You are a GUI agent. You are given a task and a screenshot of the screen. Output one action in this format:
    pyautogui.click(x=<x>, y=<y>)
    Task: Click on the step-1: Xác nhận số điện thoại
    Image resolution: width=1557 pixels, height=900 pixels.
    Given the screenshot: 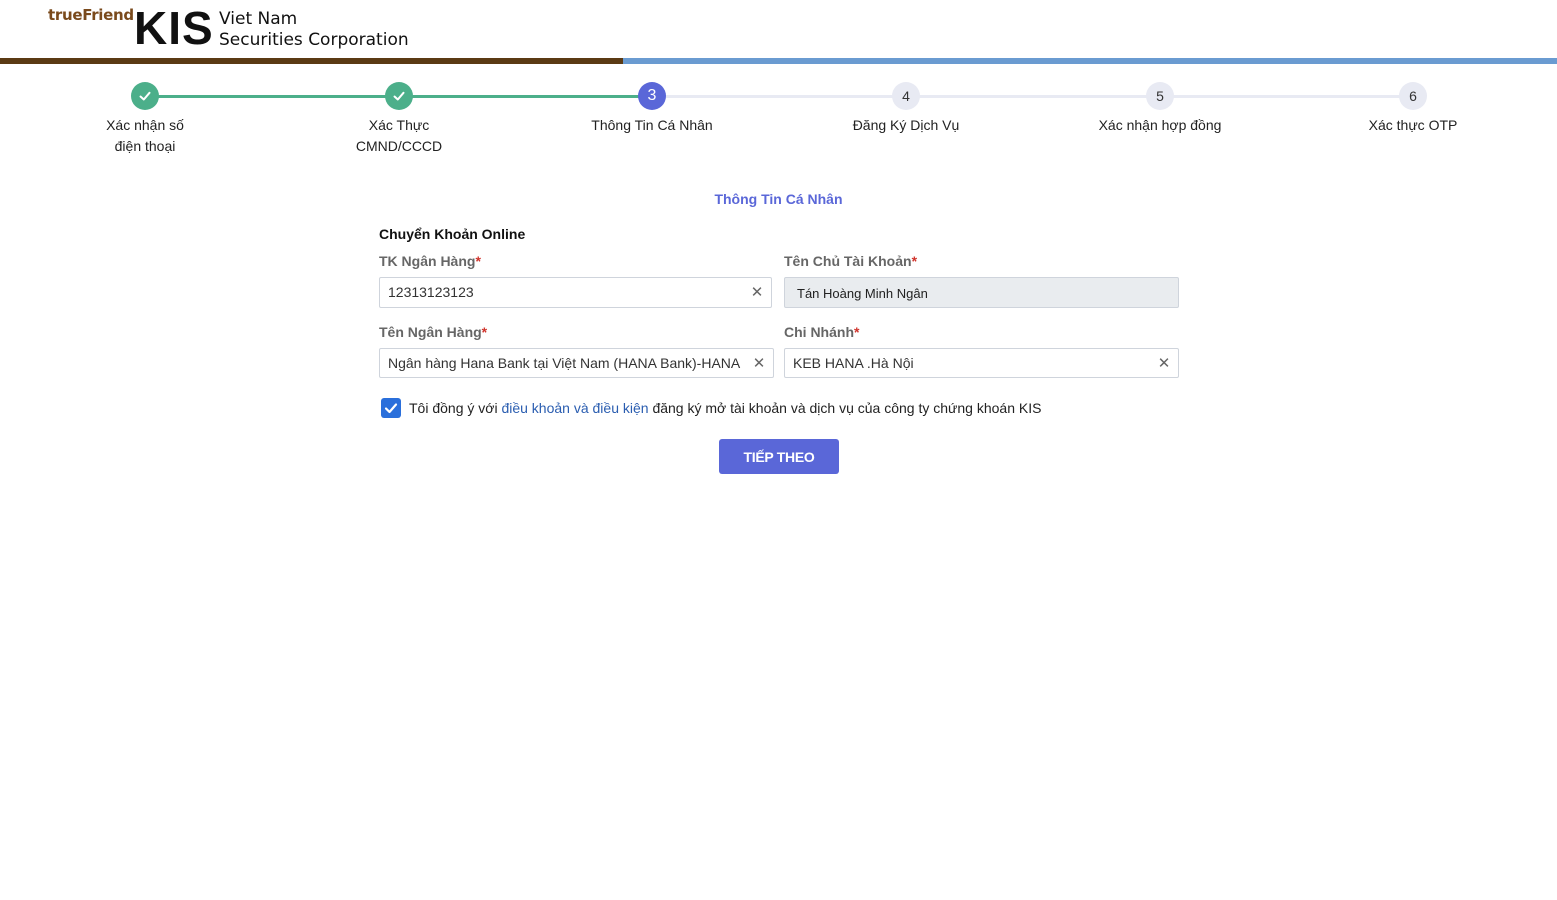 What is the action you would take?
    pyautogui.click(x=145, y=119)
    